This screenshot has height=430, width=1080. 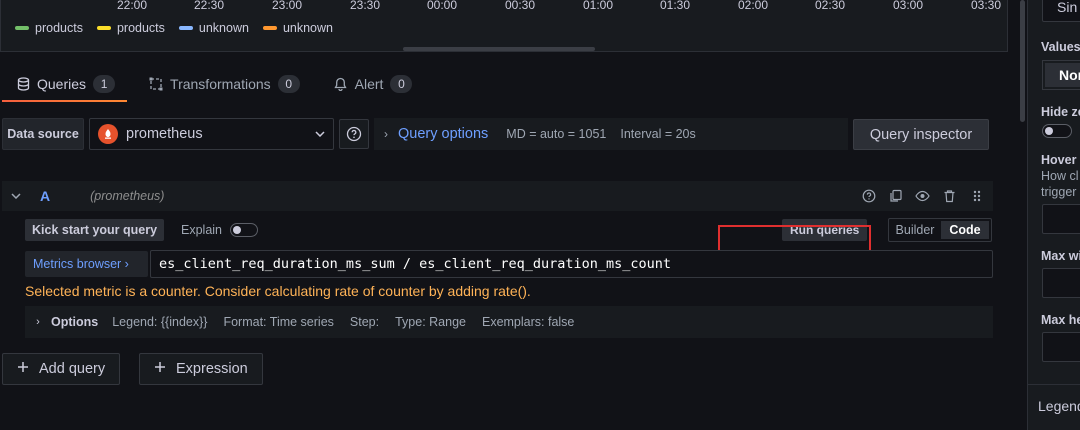 What do you see at coordinates (341, 84) in the screenshot?
I see `bell-icon` at bounding box center [341, 84].